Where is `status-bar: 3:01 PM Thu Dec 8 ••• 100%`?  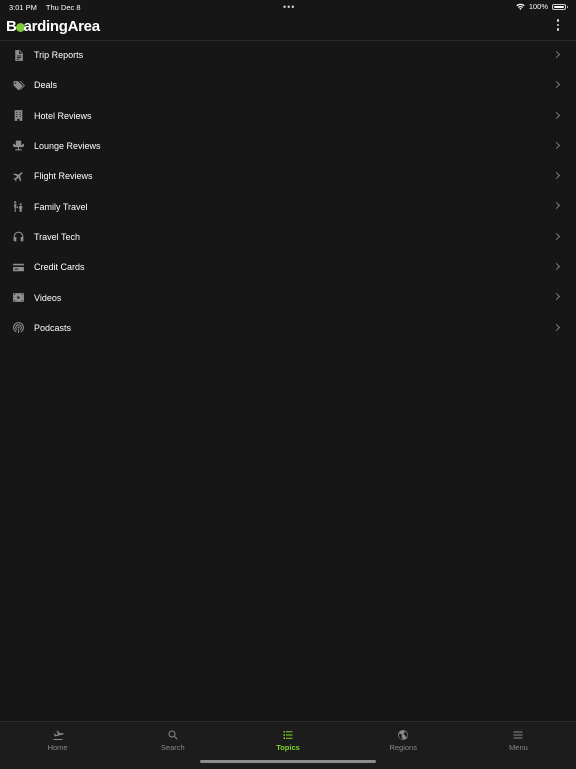 status-bar: 3:01 PM Thu Dec 8 ••• 100% is located at coordinates (288, 7).